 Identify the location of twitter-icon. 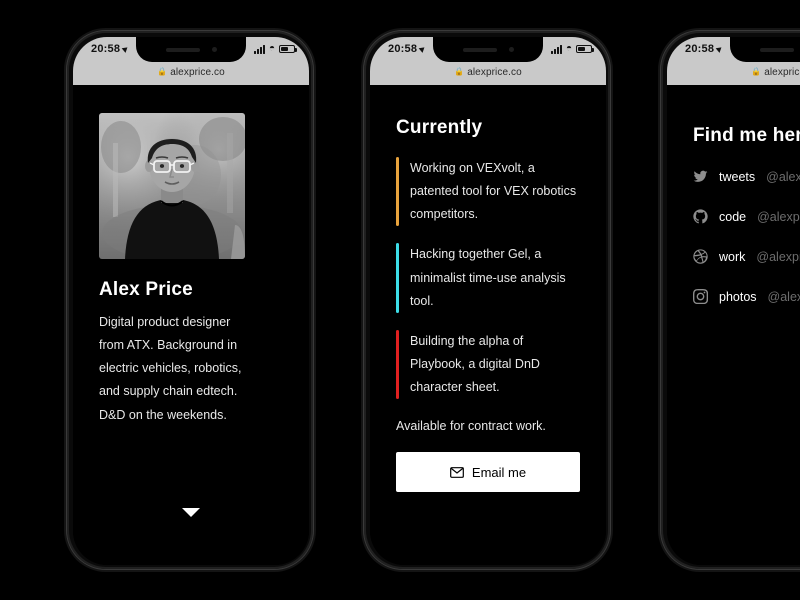
(700, 176).